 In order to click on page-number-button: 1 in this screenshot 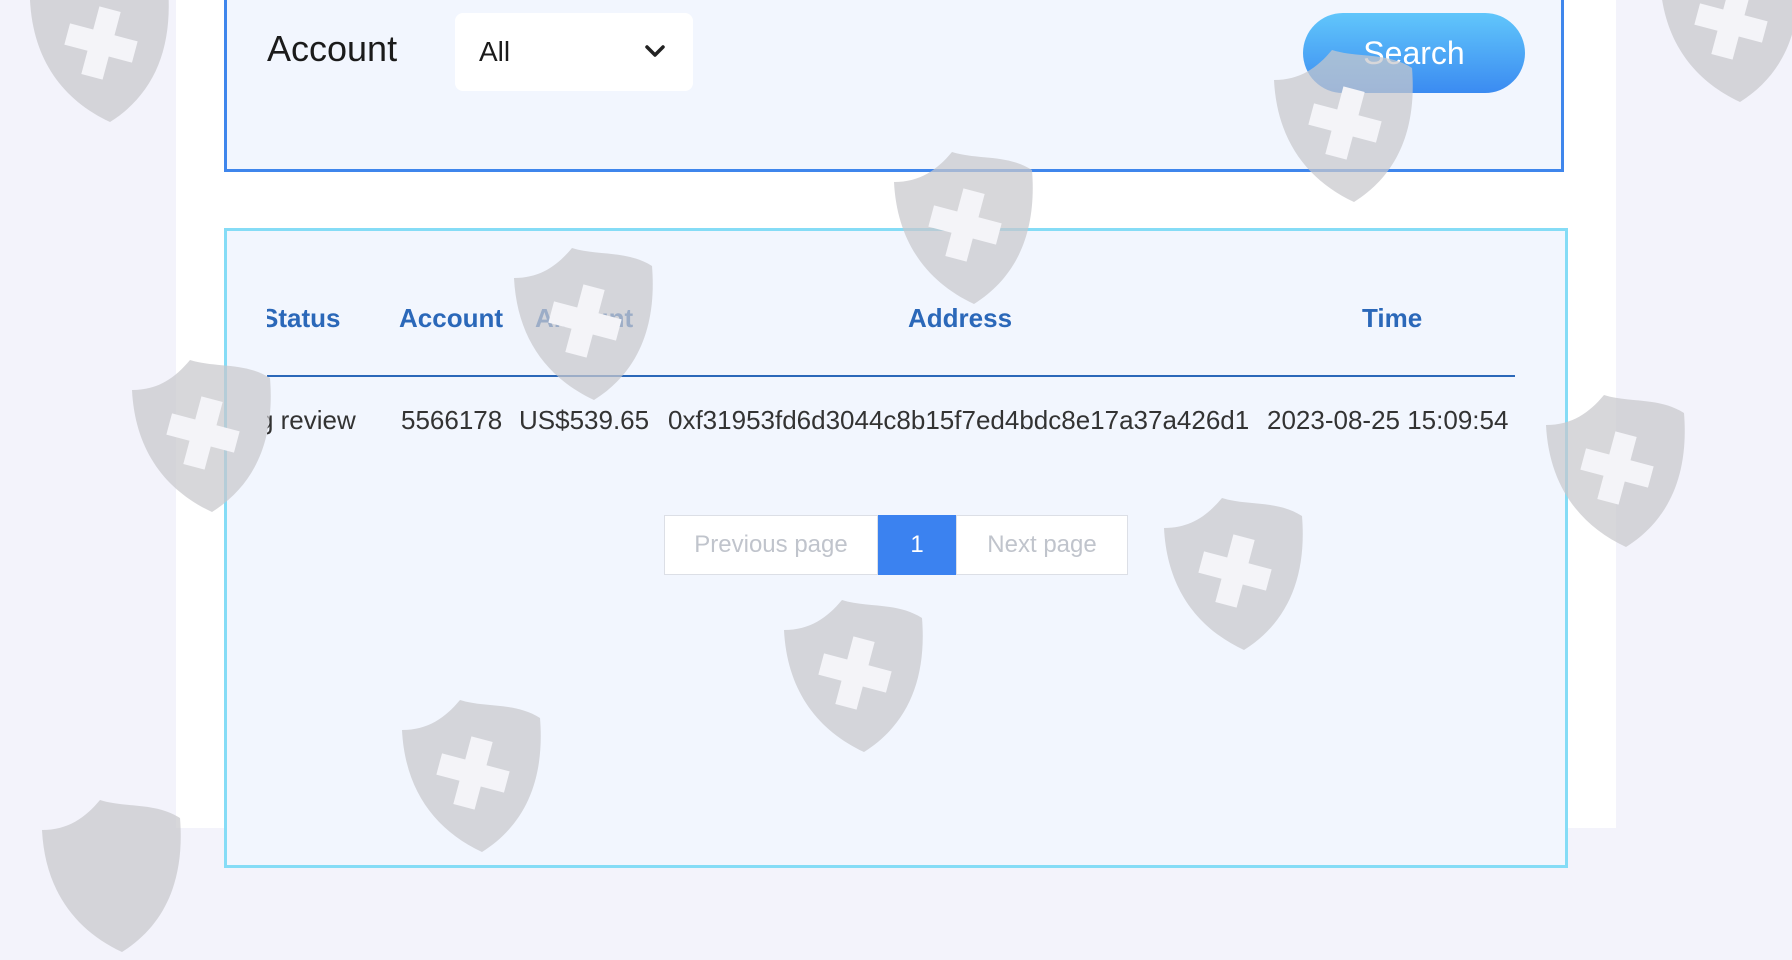, I will do `click(917, 545)`.